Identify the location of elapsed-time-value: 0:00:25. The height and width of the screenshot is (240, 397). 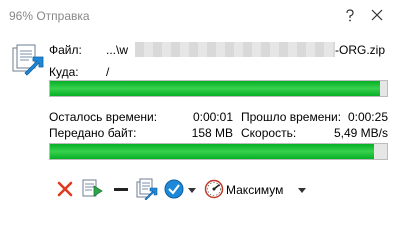
(367, 117).